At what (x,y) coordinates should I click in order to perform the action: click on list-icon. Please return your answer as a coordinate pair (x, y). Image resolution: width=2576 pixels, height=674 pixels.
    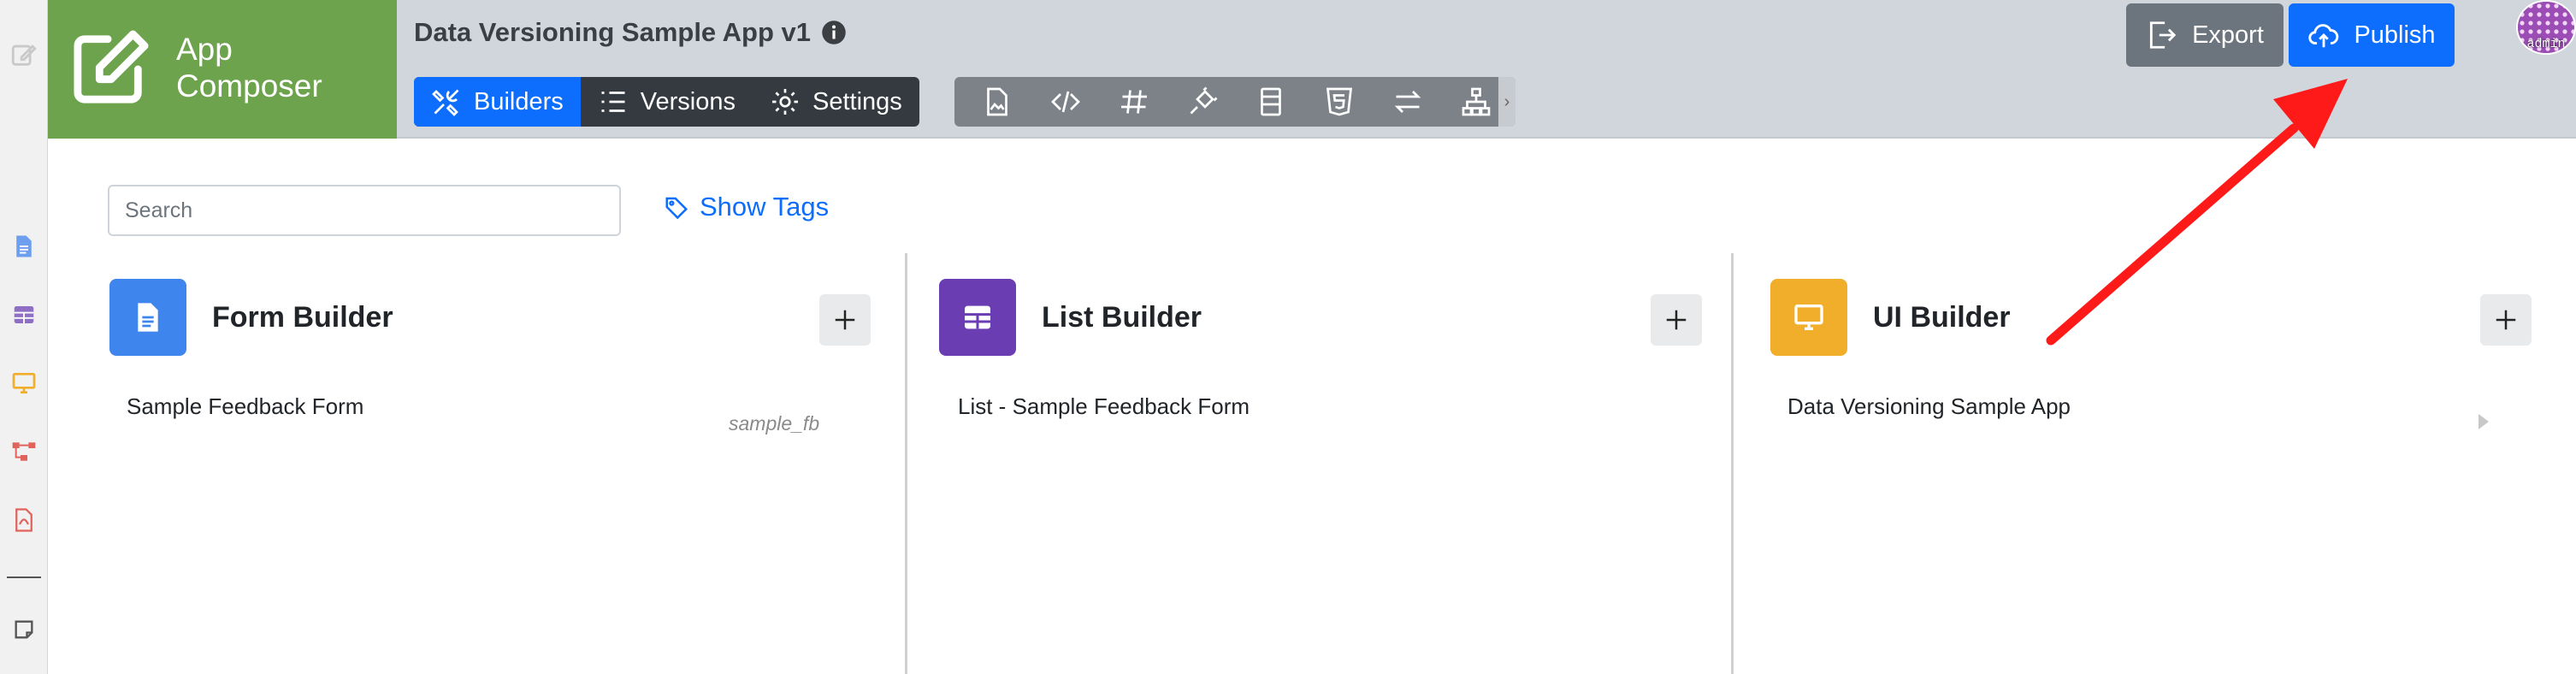
    Looking at the image, I should click on (613, 102).